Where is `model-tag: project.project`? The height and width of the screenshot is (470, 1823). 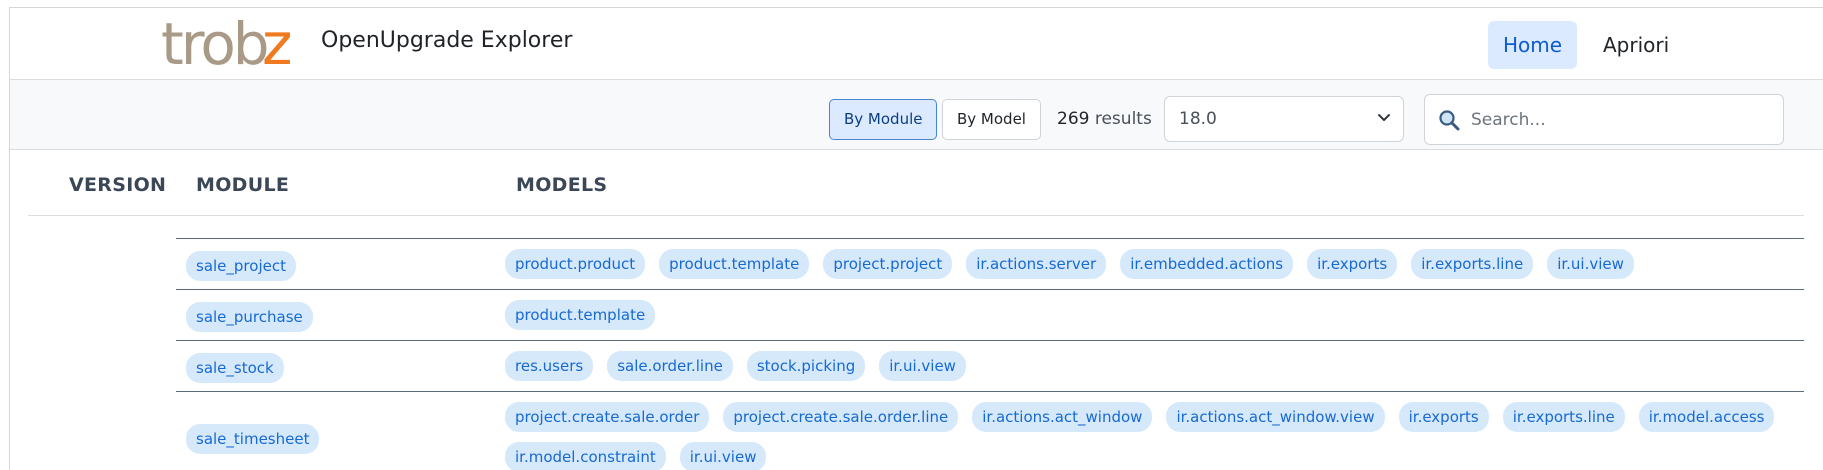 model-tag: project.project is located at coordinates (888, 264).